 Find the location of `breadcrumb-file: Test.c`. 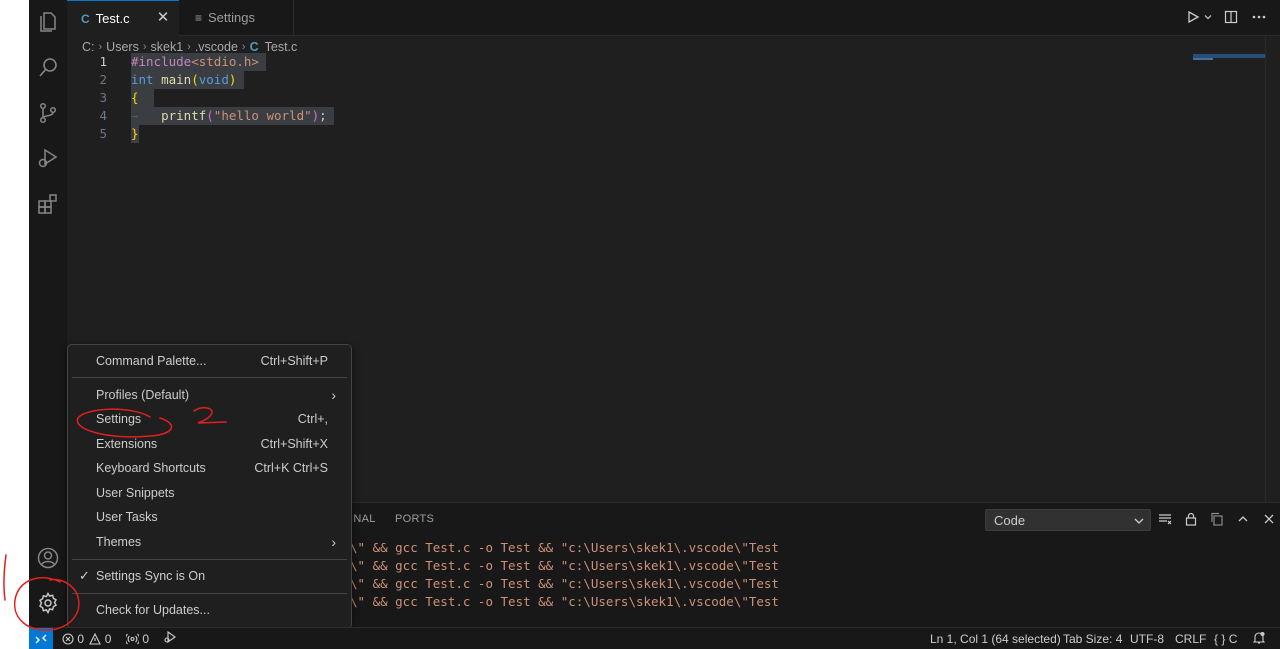

breadcrumb-file: Test.c is located at coordinates (281, 47).